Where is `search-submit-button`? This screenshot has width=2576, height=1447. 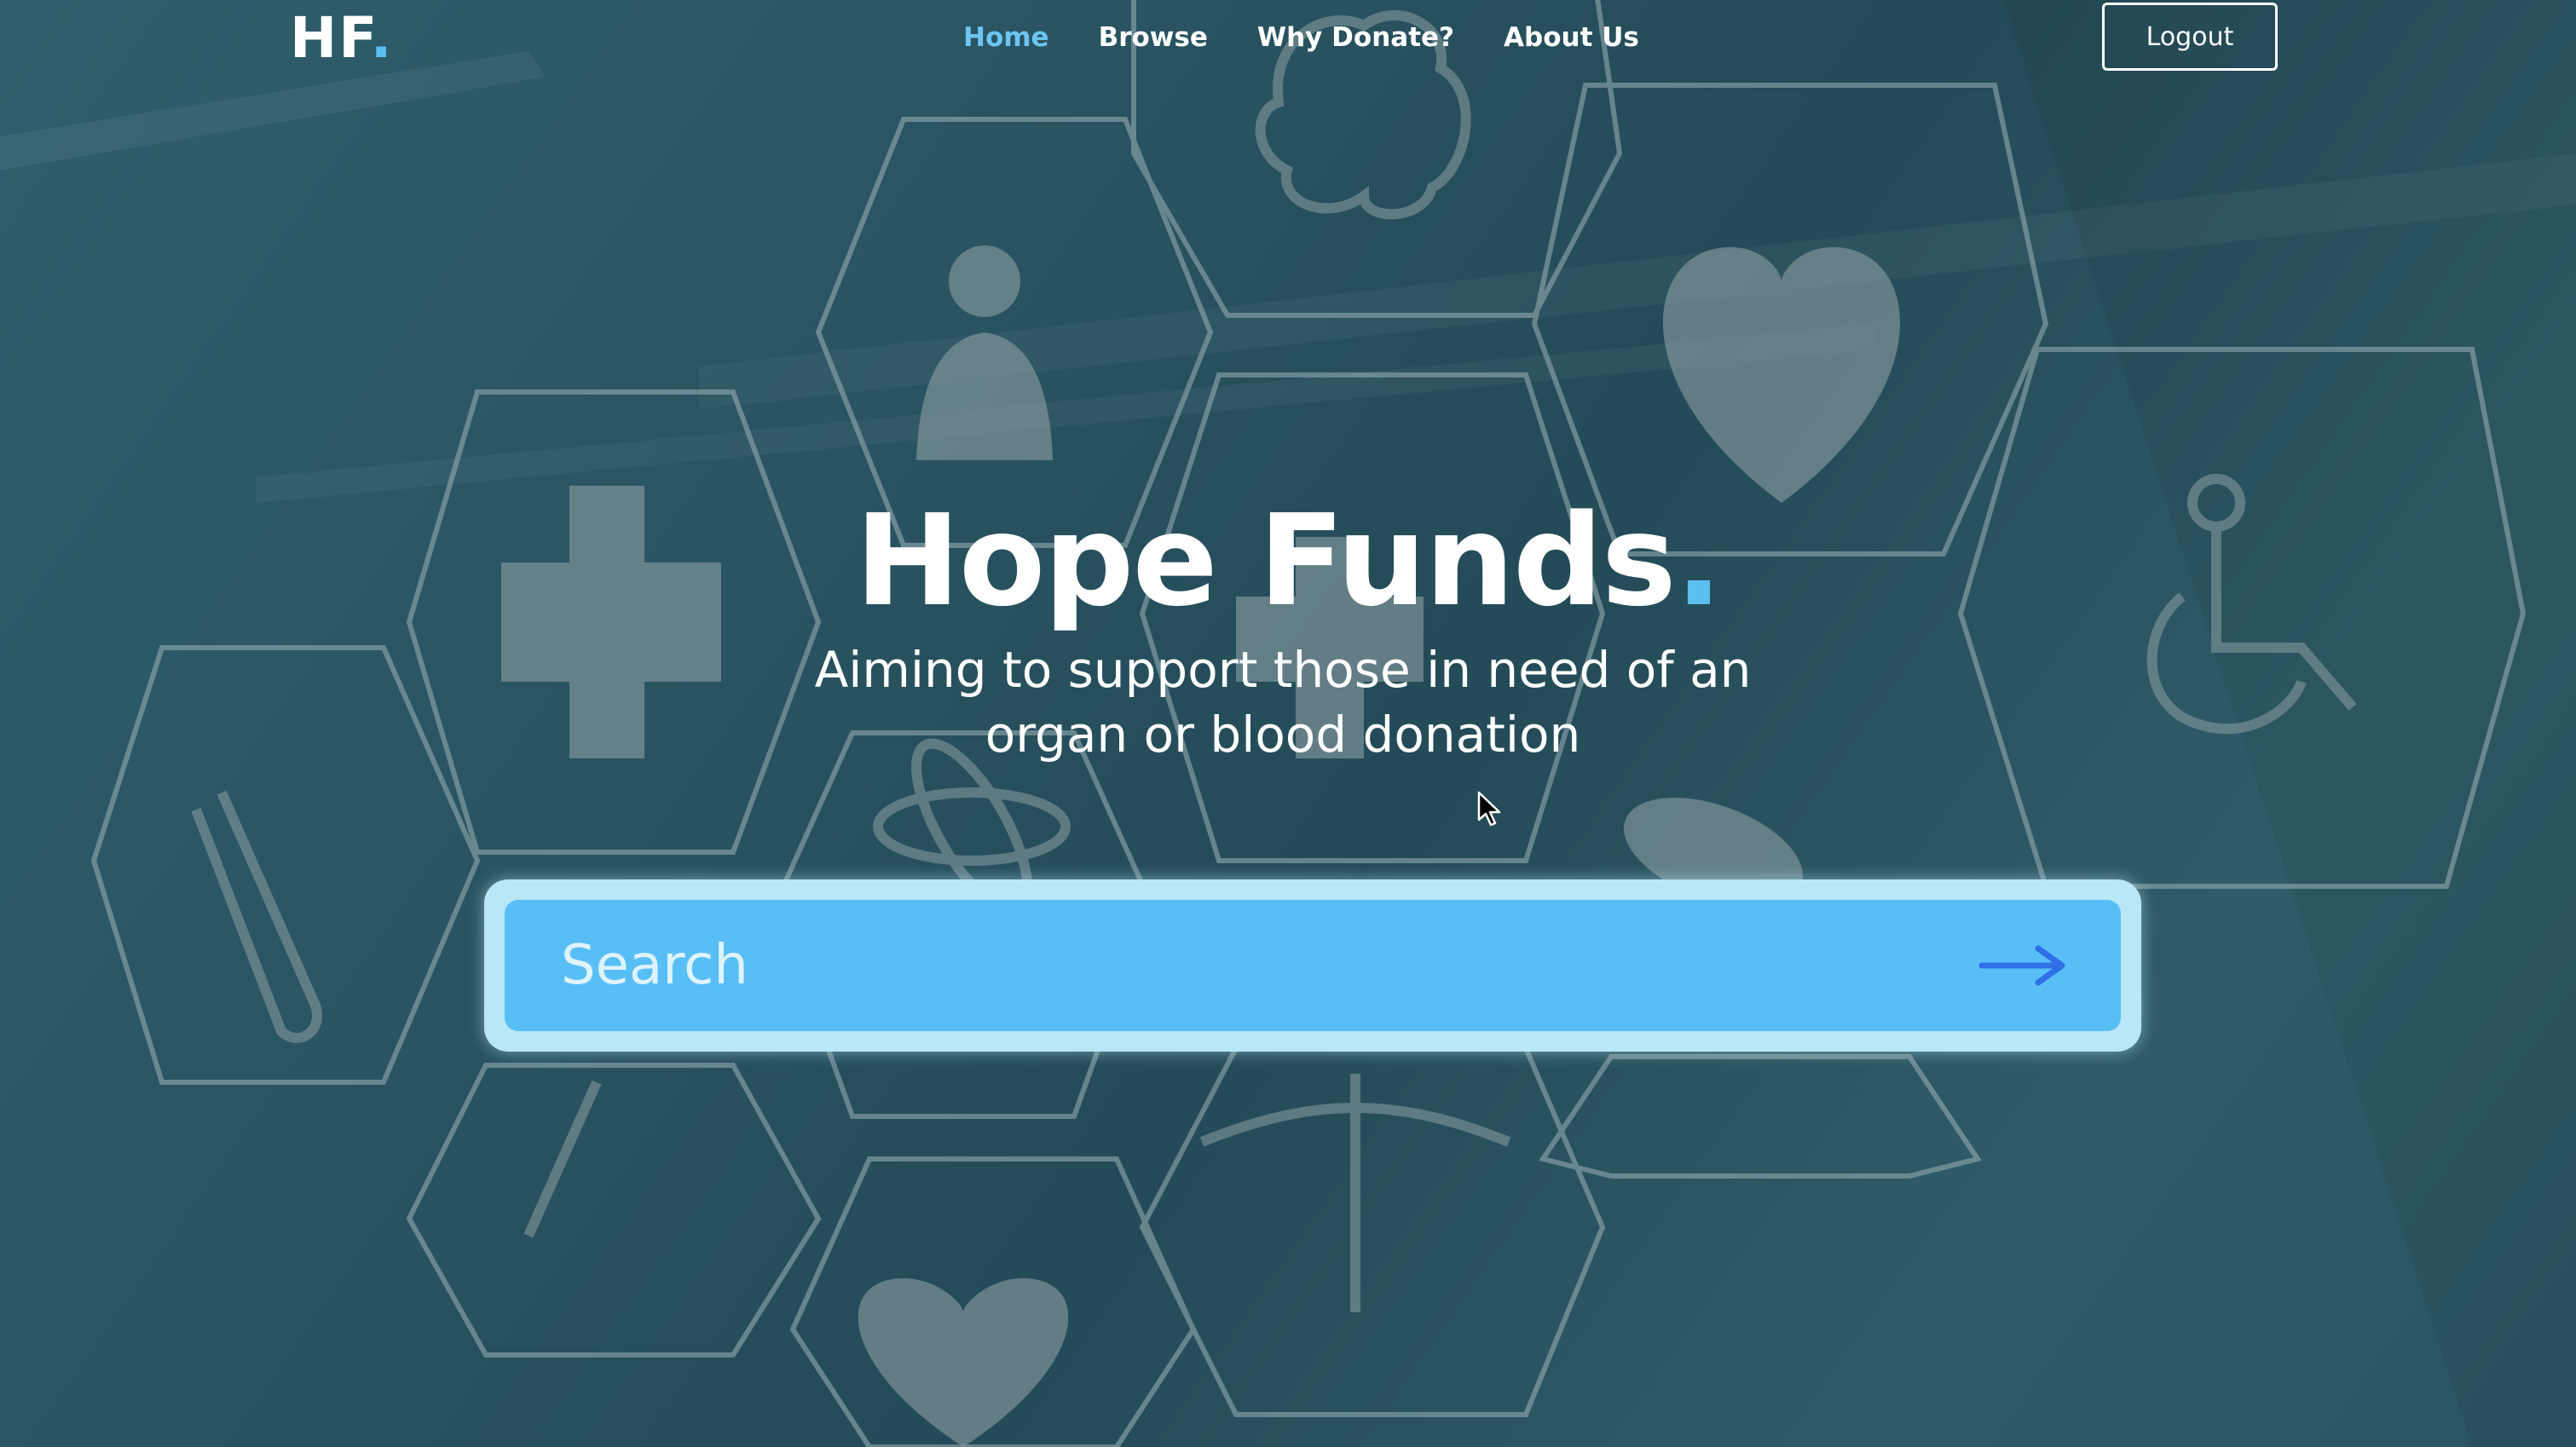
search-submit-button is located at coordinates (2023, 965).